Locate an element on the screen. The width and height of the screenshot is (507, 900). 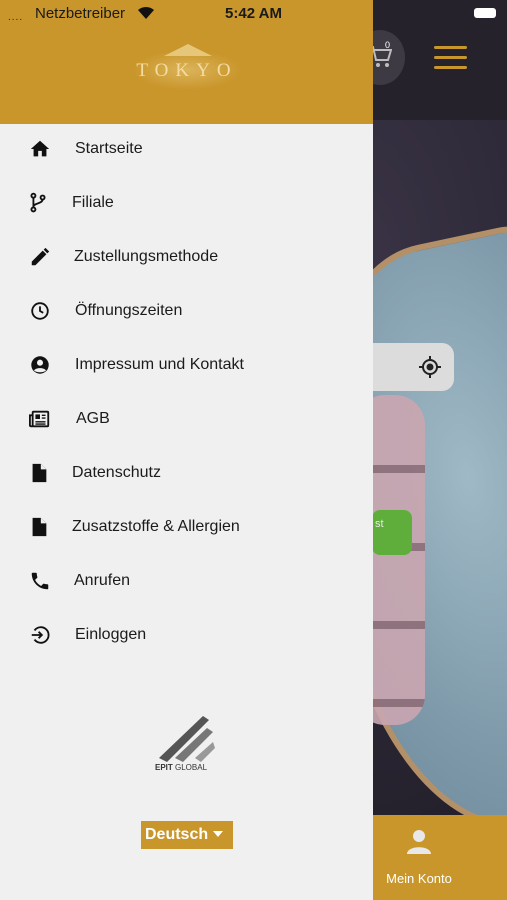
cart-count-badge: 0 is located at coordinates (388, 45).